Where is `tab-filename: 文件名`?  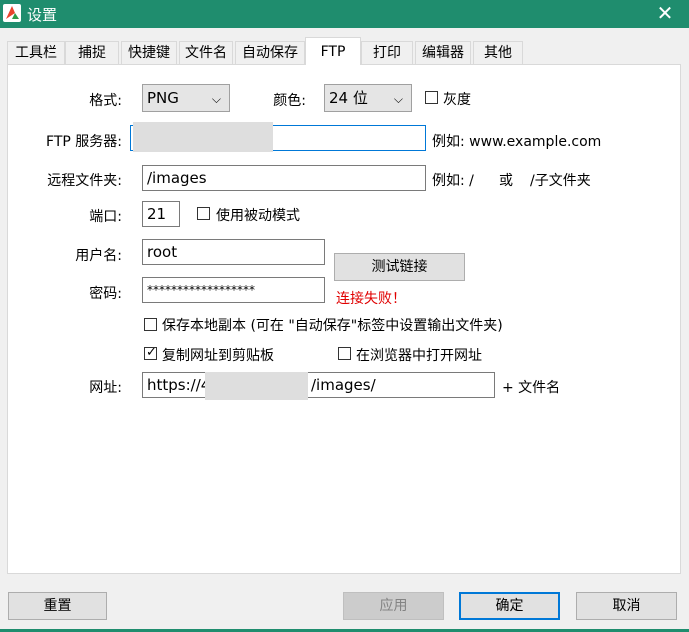 tab-filename: 文件名 is located at coordinates (206, 52).